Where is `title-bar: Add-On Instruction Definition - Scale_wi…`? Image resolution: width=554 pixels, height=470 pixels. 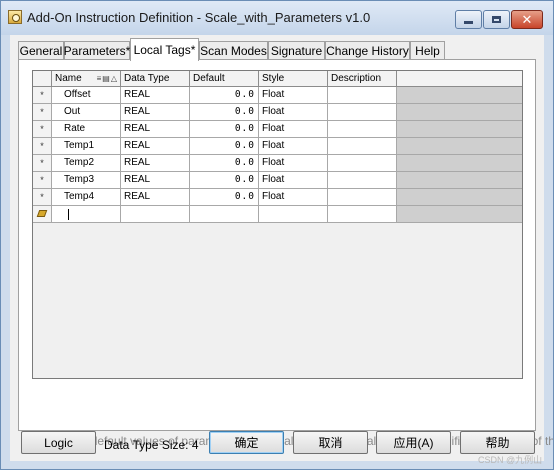 title-bar: Add-On Instruction Definition - Scale_wi… is located at coordinates (277, 18).